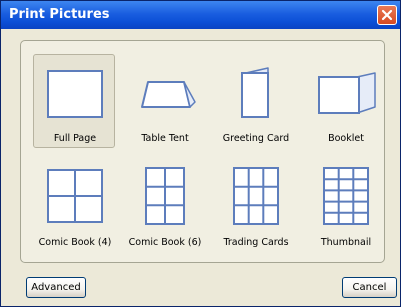  I want to click on layout-full-page: Full Page, so click(74, 101).